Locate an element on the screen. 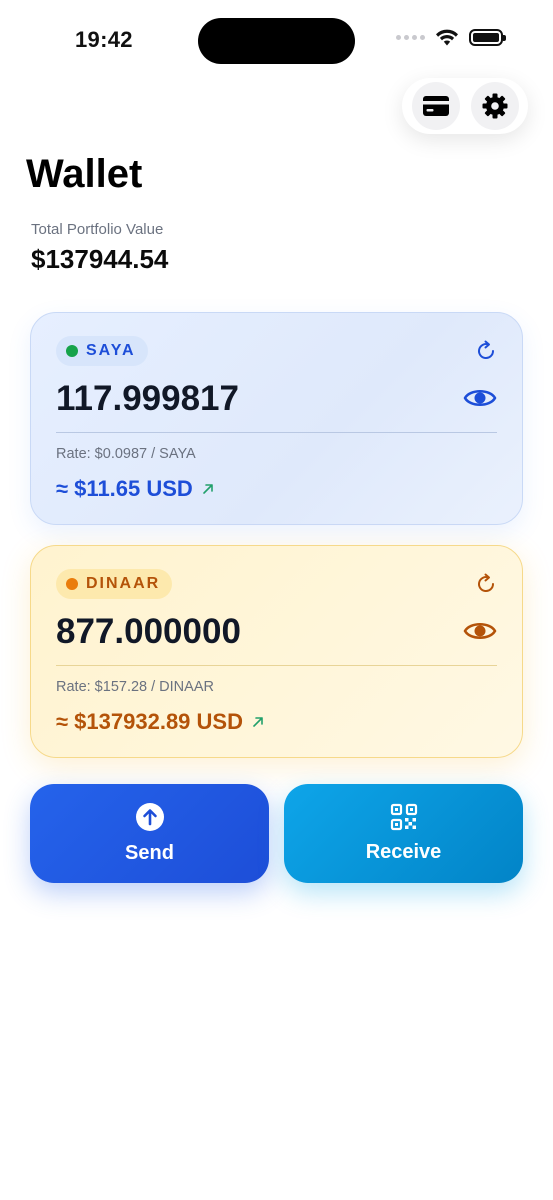  usd-value-text: ≈ $137932.89 USD is located at coordinates (149, 721).